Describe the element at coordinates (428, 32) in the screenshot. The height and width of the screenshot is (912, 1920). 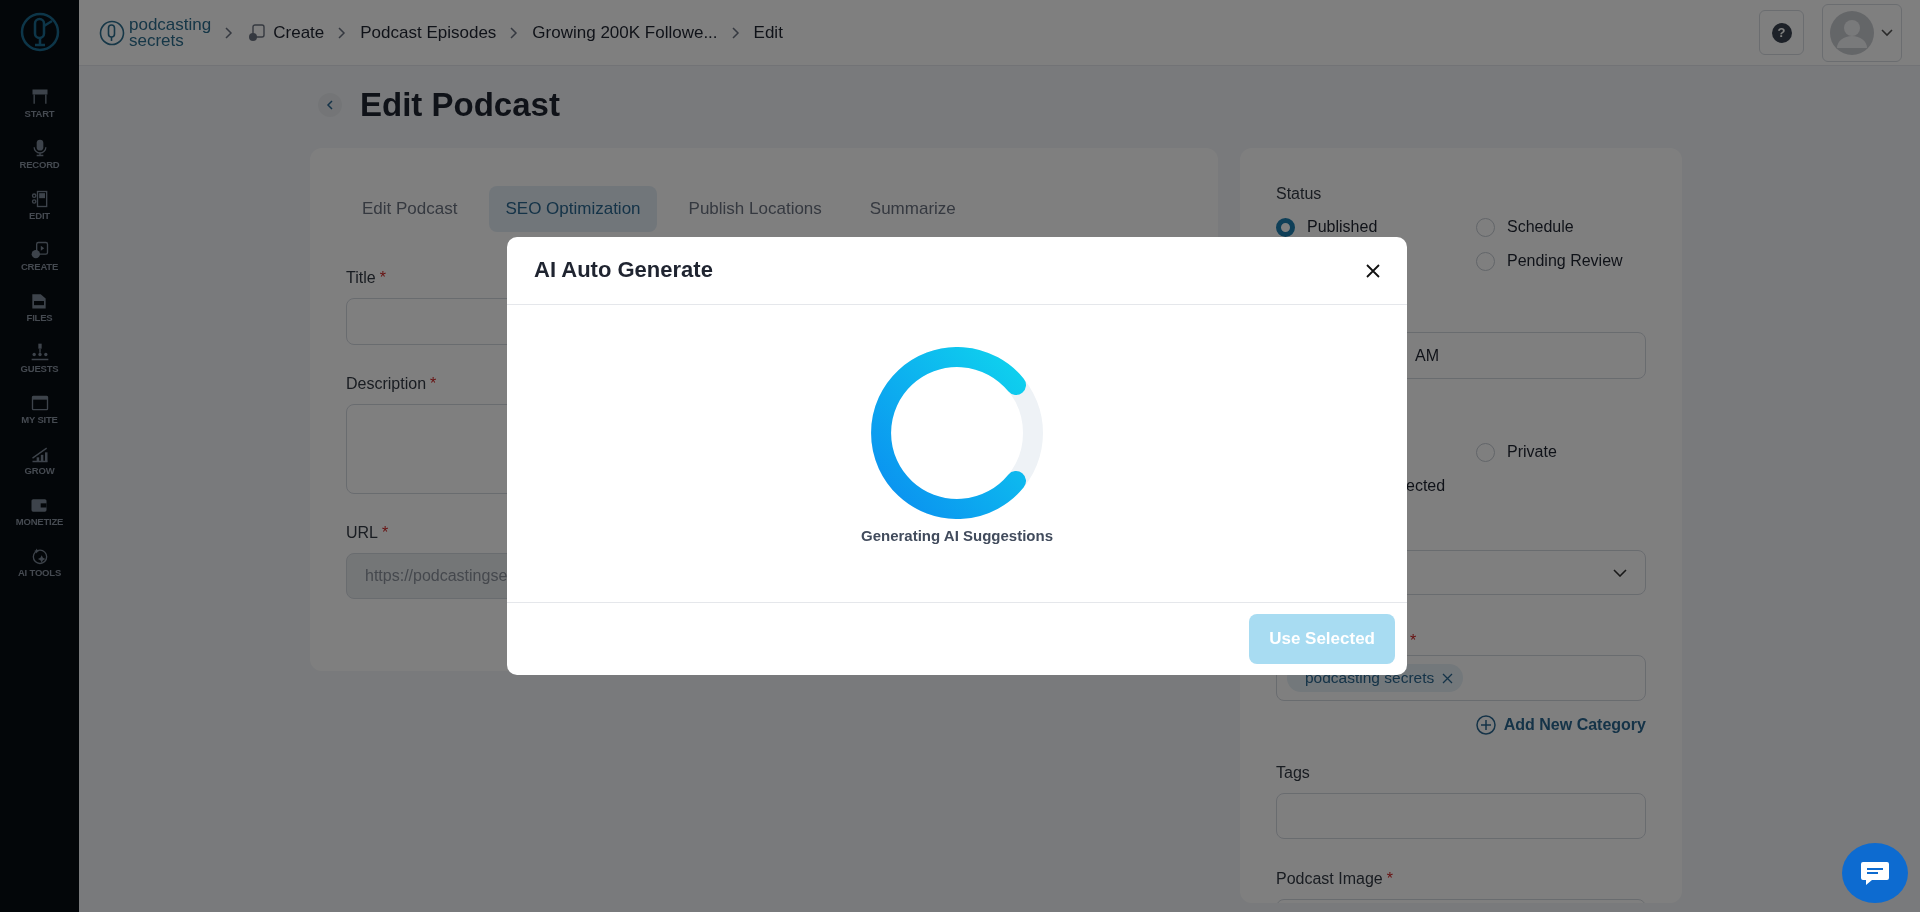
I see `breadcrumb-link: Podcast Episodes` at that location.